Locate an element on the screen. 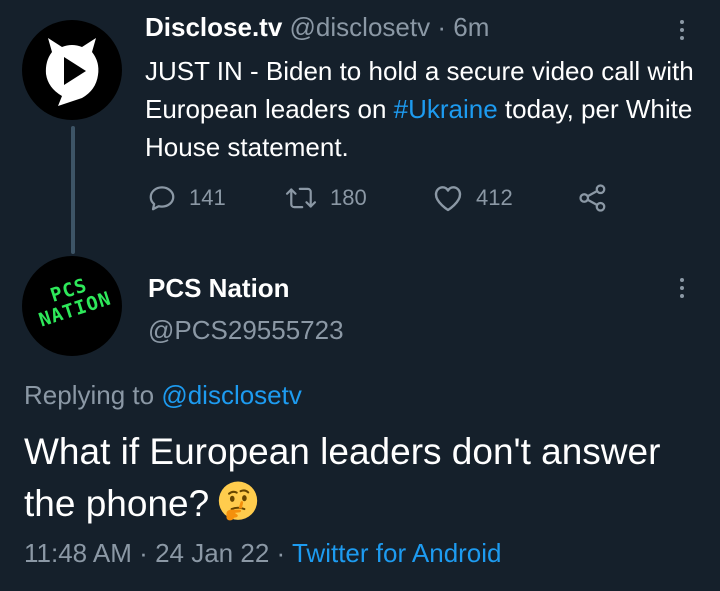  retweet-action: 180 is located at coordinates (325, 198).